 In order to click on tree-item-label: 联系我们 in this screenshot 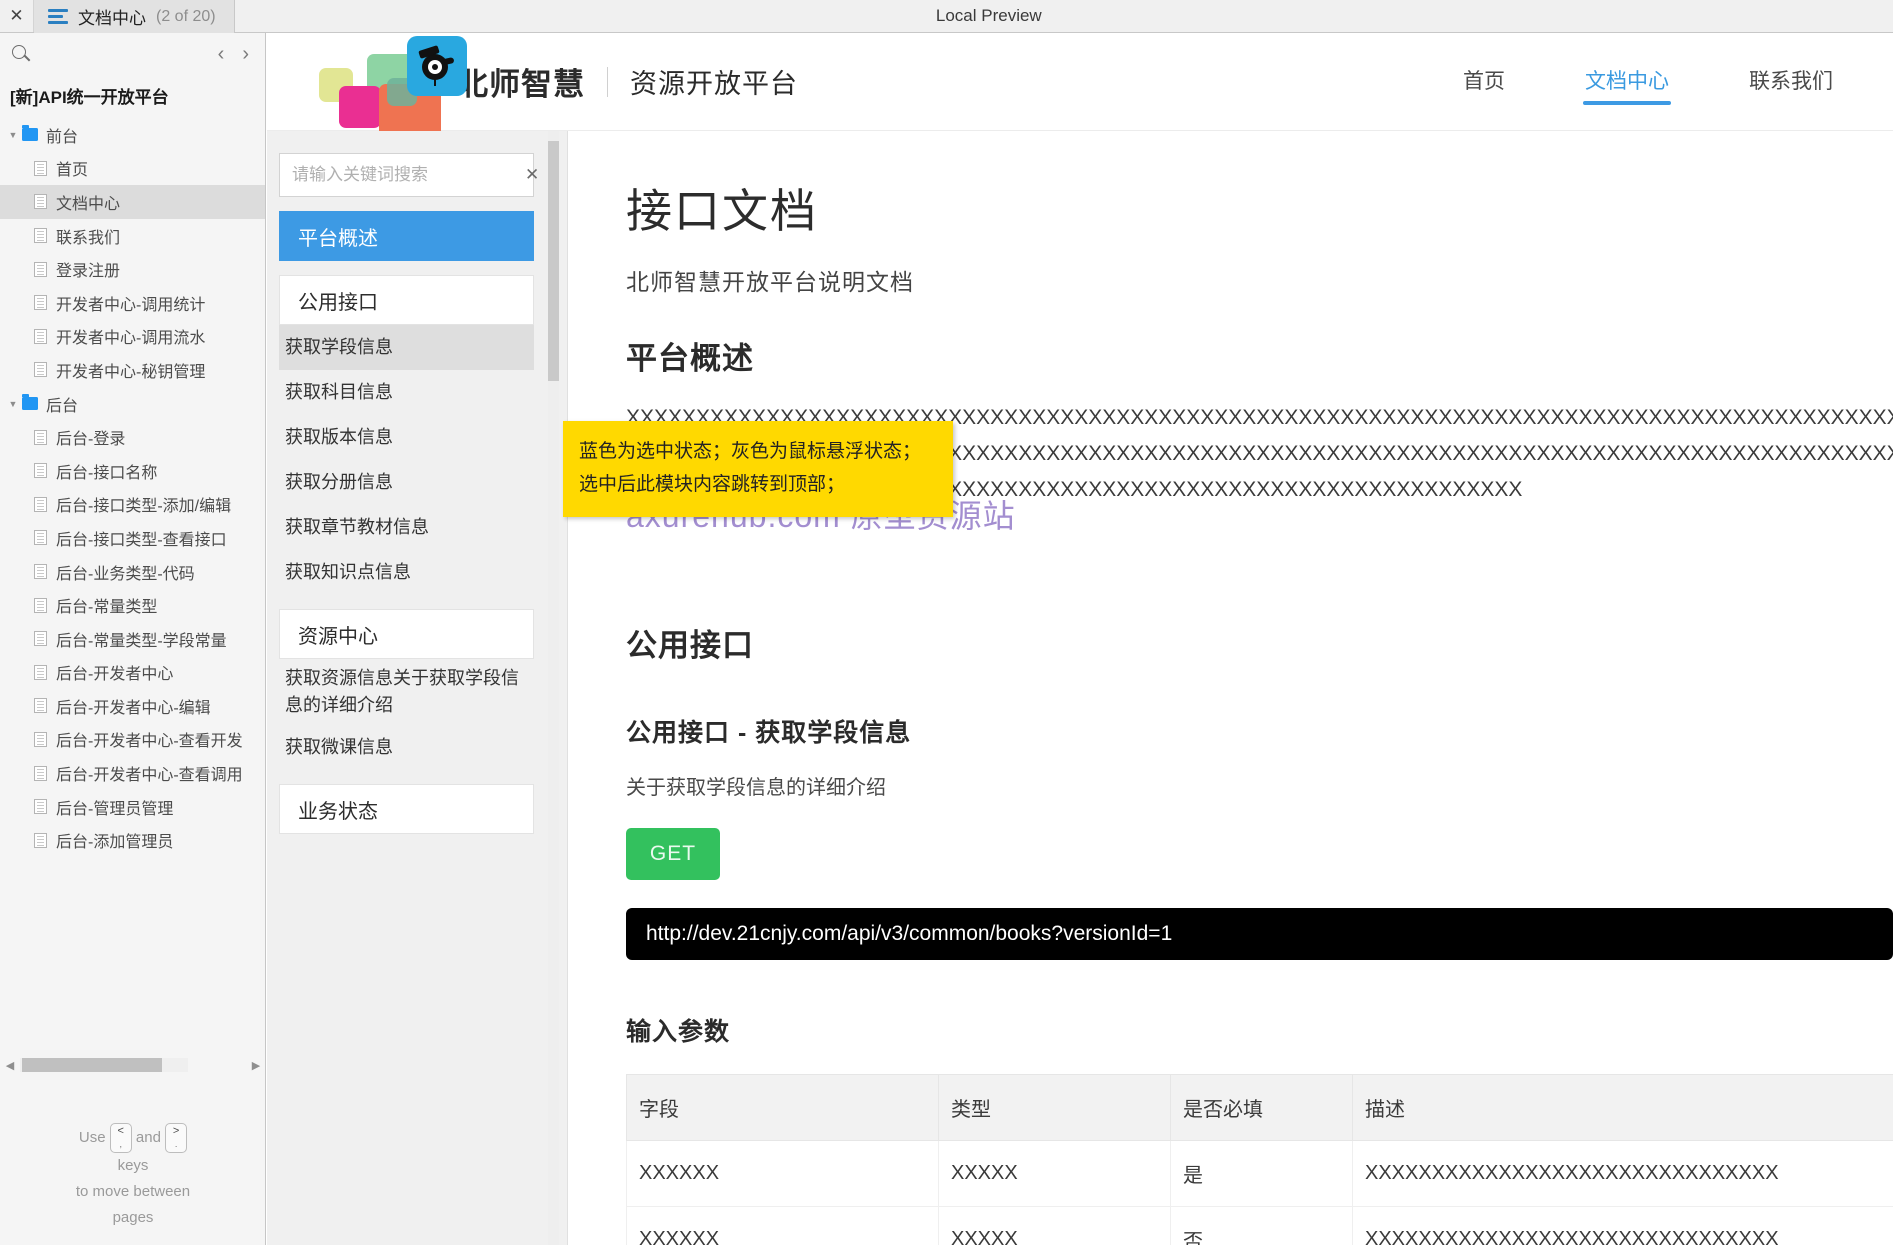, I will do `click(88, 238)`.